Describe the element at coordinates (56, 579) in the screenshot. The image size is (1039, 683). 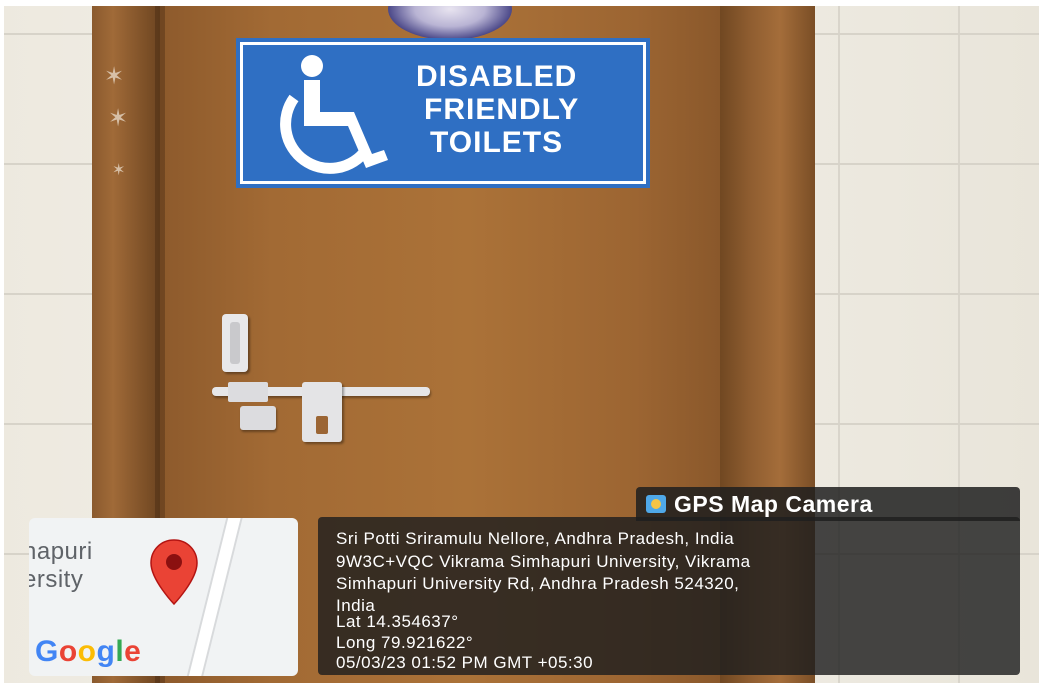
I see `map-place-label-line-2: ersity` at that location.